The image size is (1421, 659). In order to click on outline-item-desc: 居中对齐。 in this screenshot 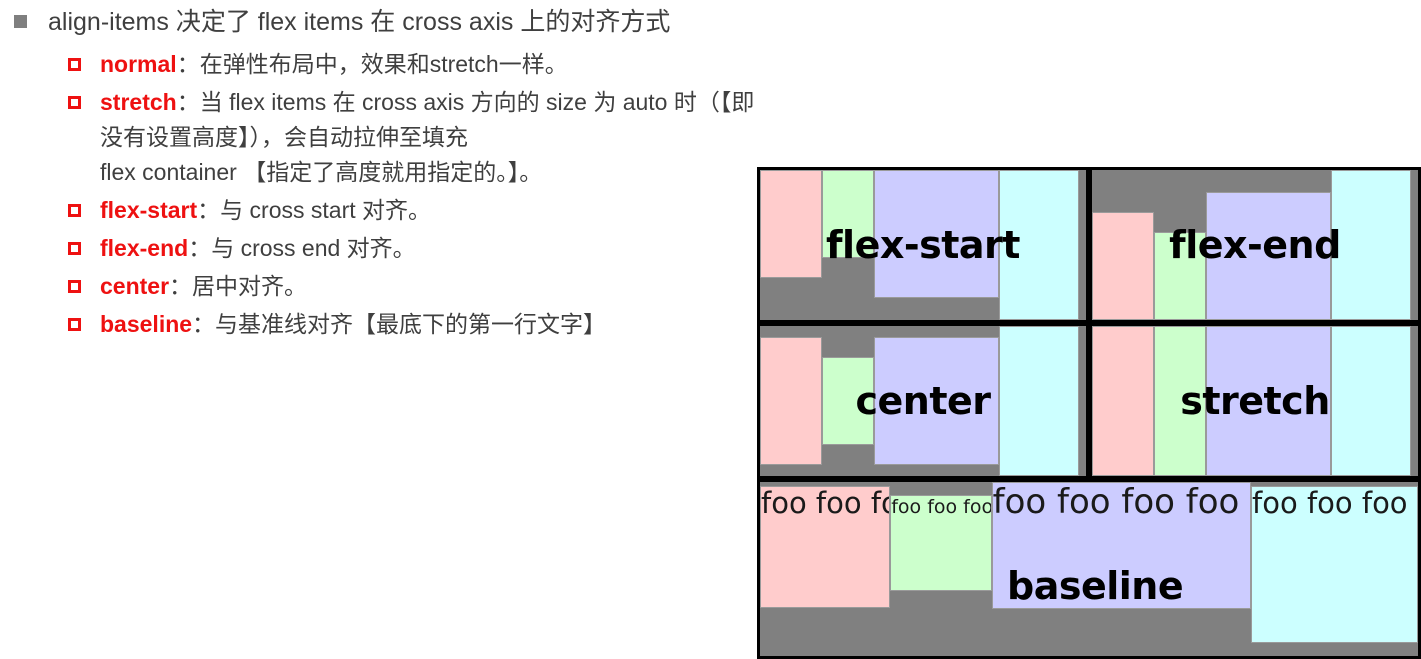, I will do `click(250, 286)`.